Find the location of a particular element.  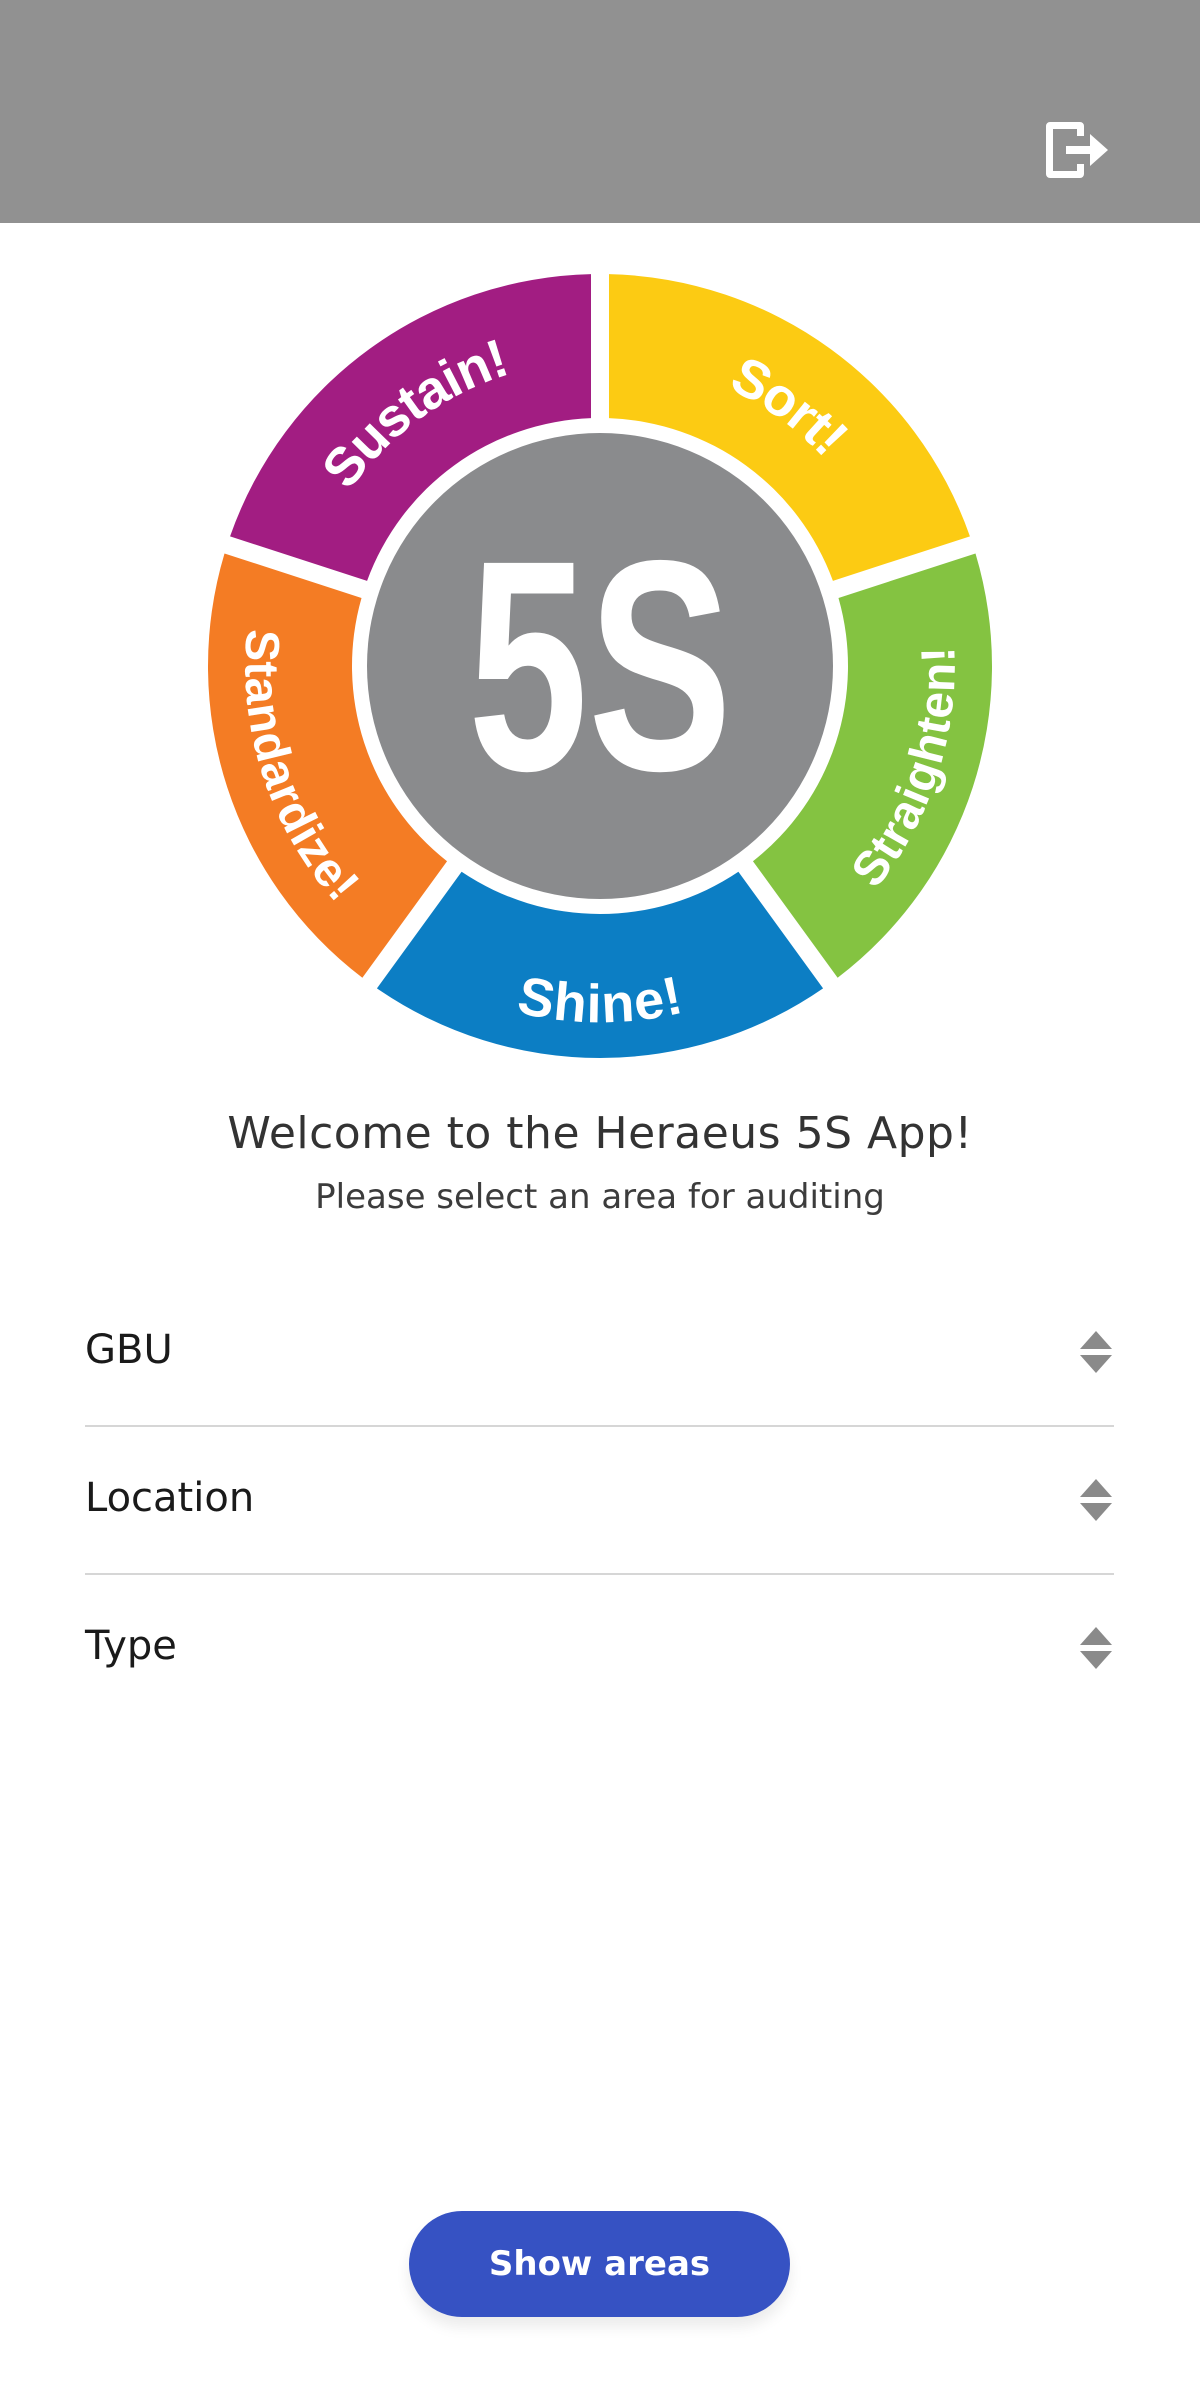

gbu-select: GBU is located at coordinates (599, 1352).